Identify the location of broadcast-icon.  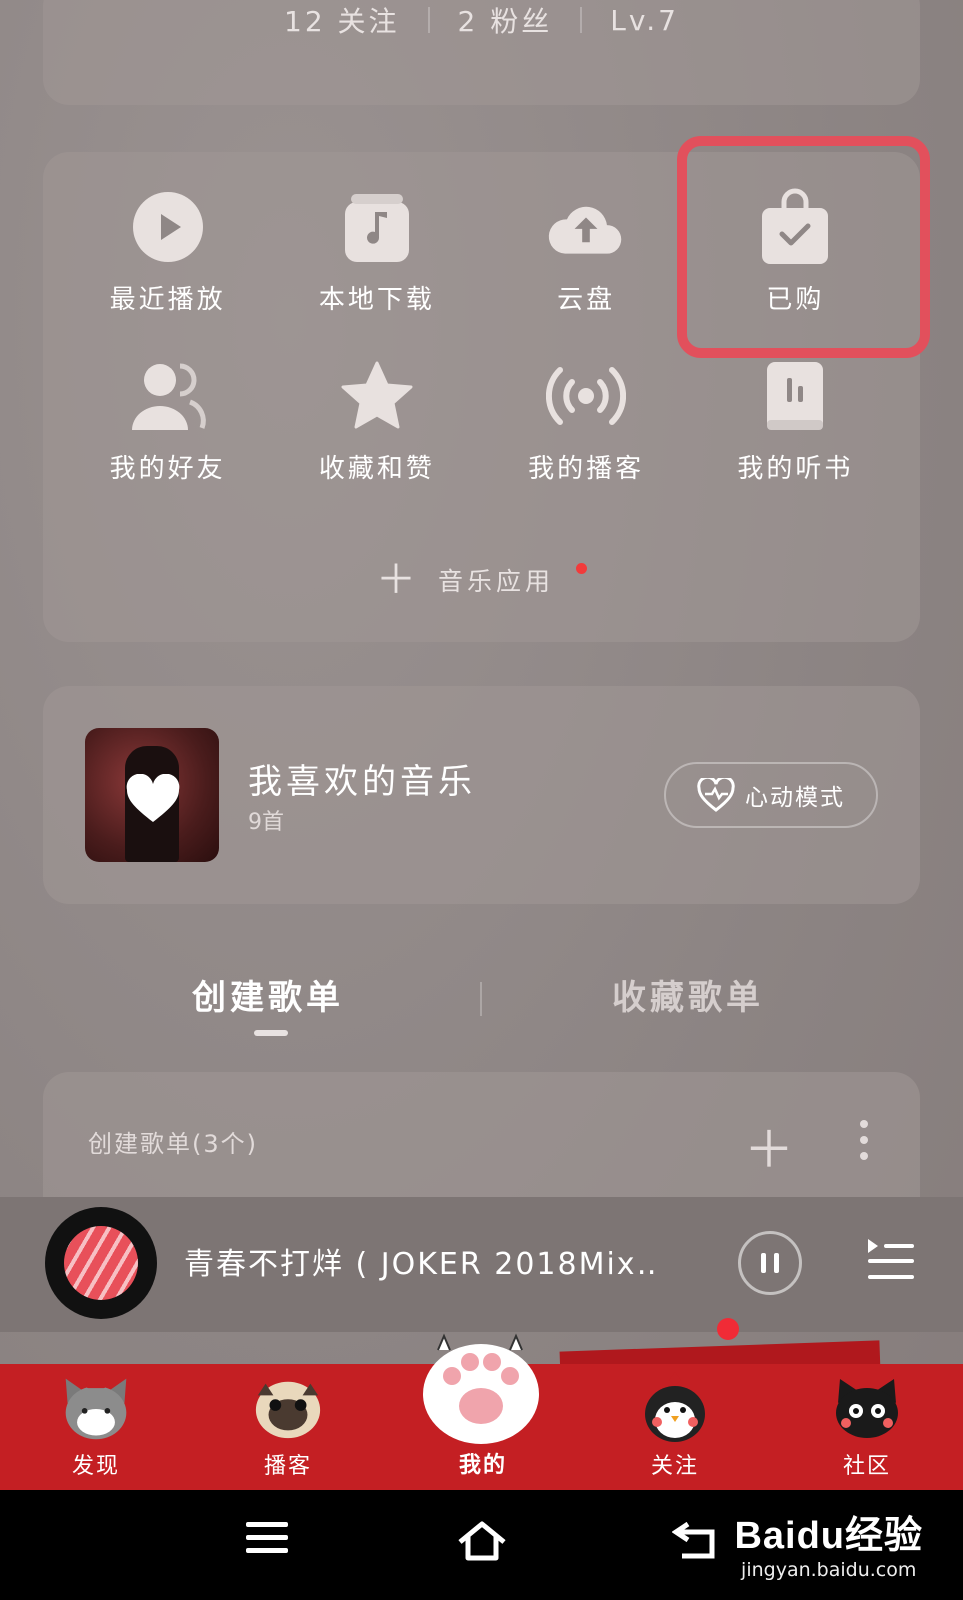
(586, 396).